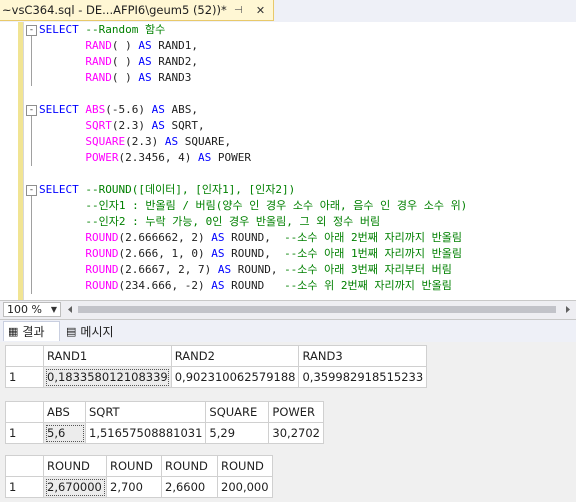 This screenshot has height=502, width=576. What do you see at coordinates (79, 269) in the screenshot?
I see `code-token: ROUND` at bounding box center [79, 269].